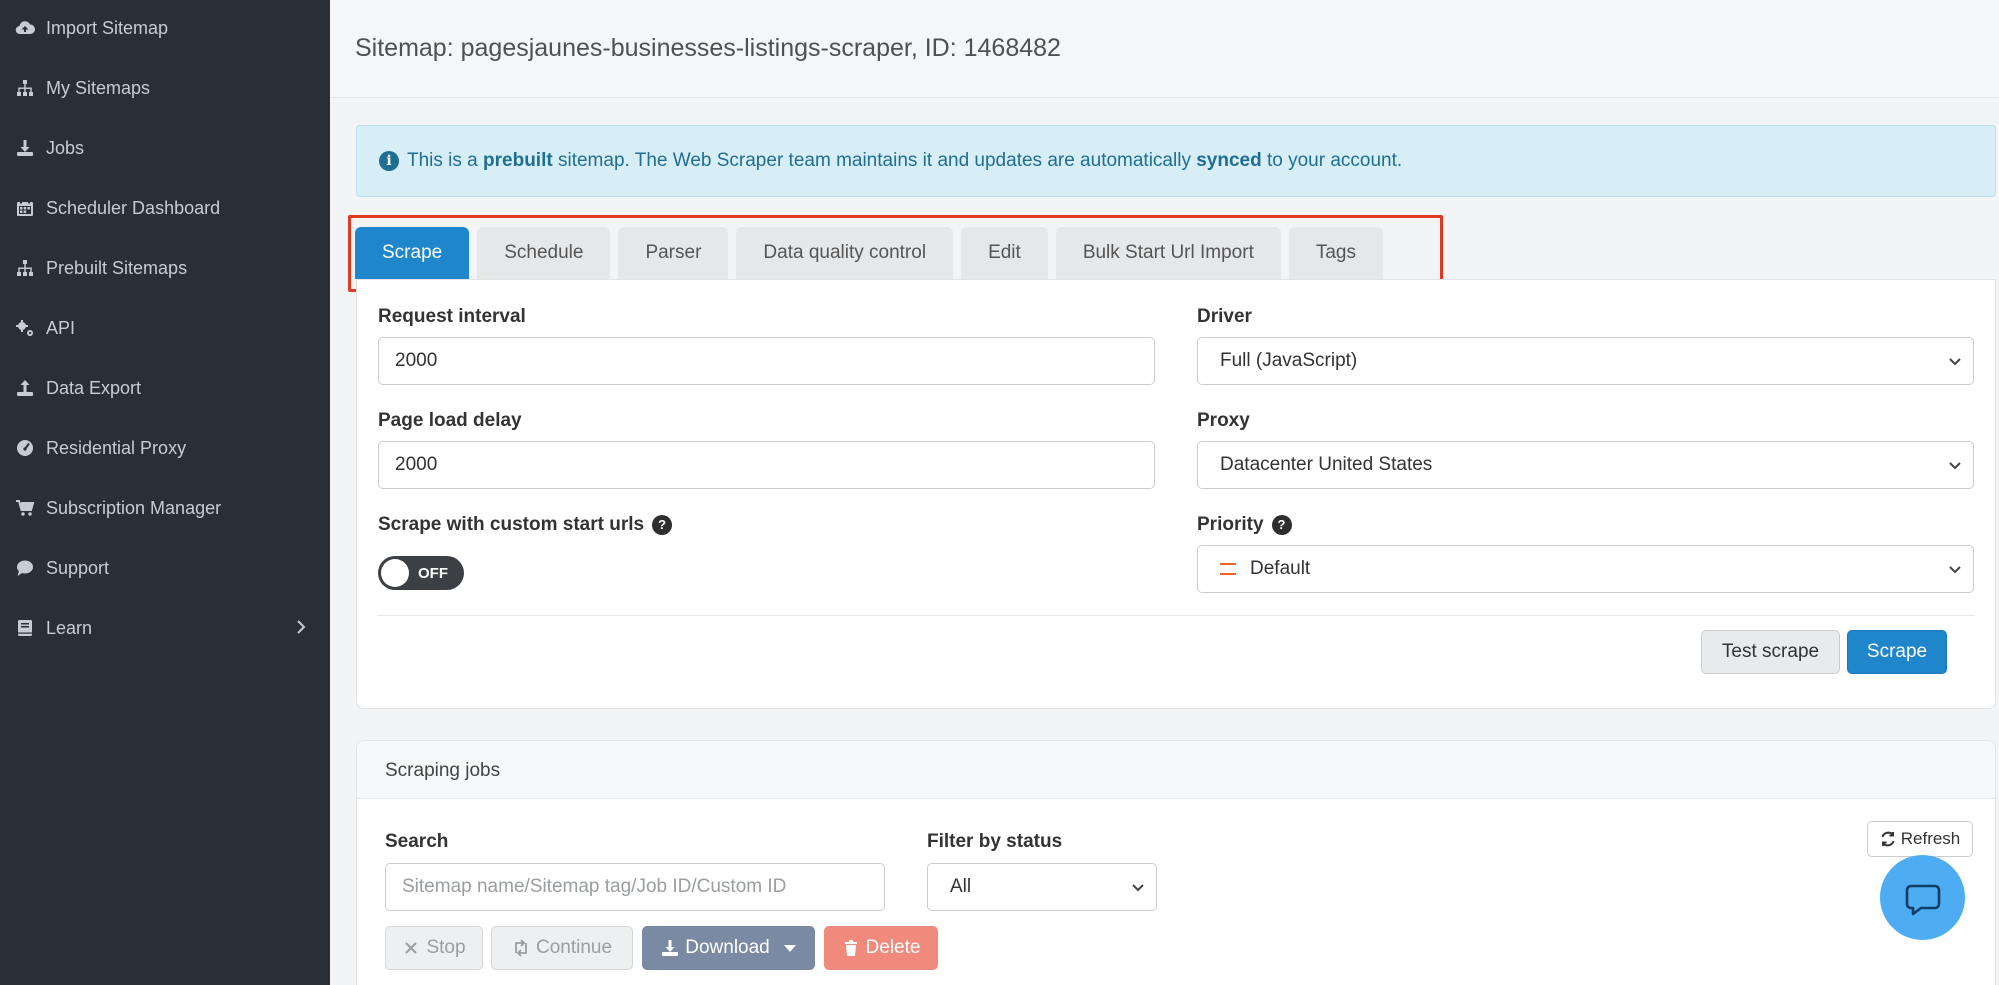 The image size is (1999, 985). I want to click on continue-label: Continue, so click(574, 947).